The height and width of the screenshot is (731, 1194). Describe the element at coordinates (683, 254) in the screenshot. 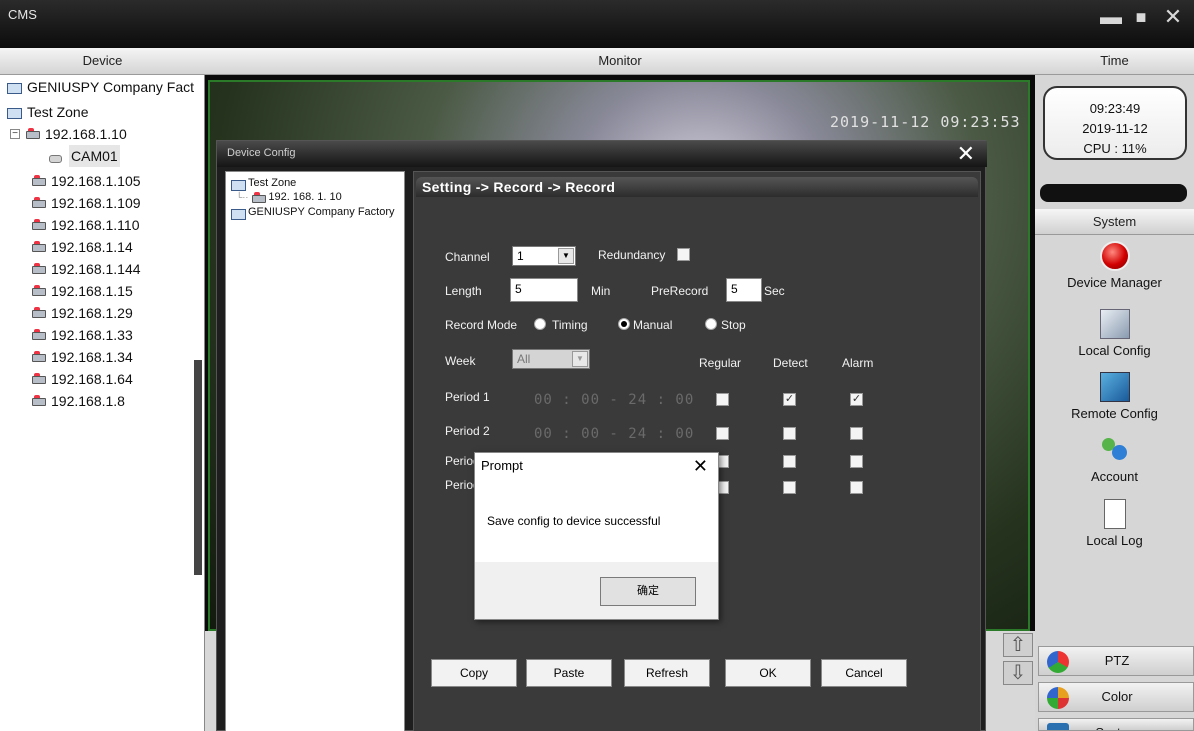

I see `redundancy-checkbox` at that location.